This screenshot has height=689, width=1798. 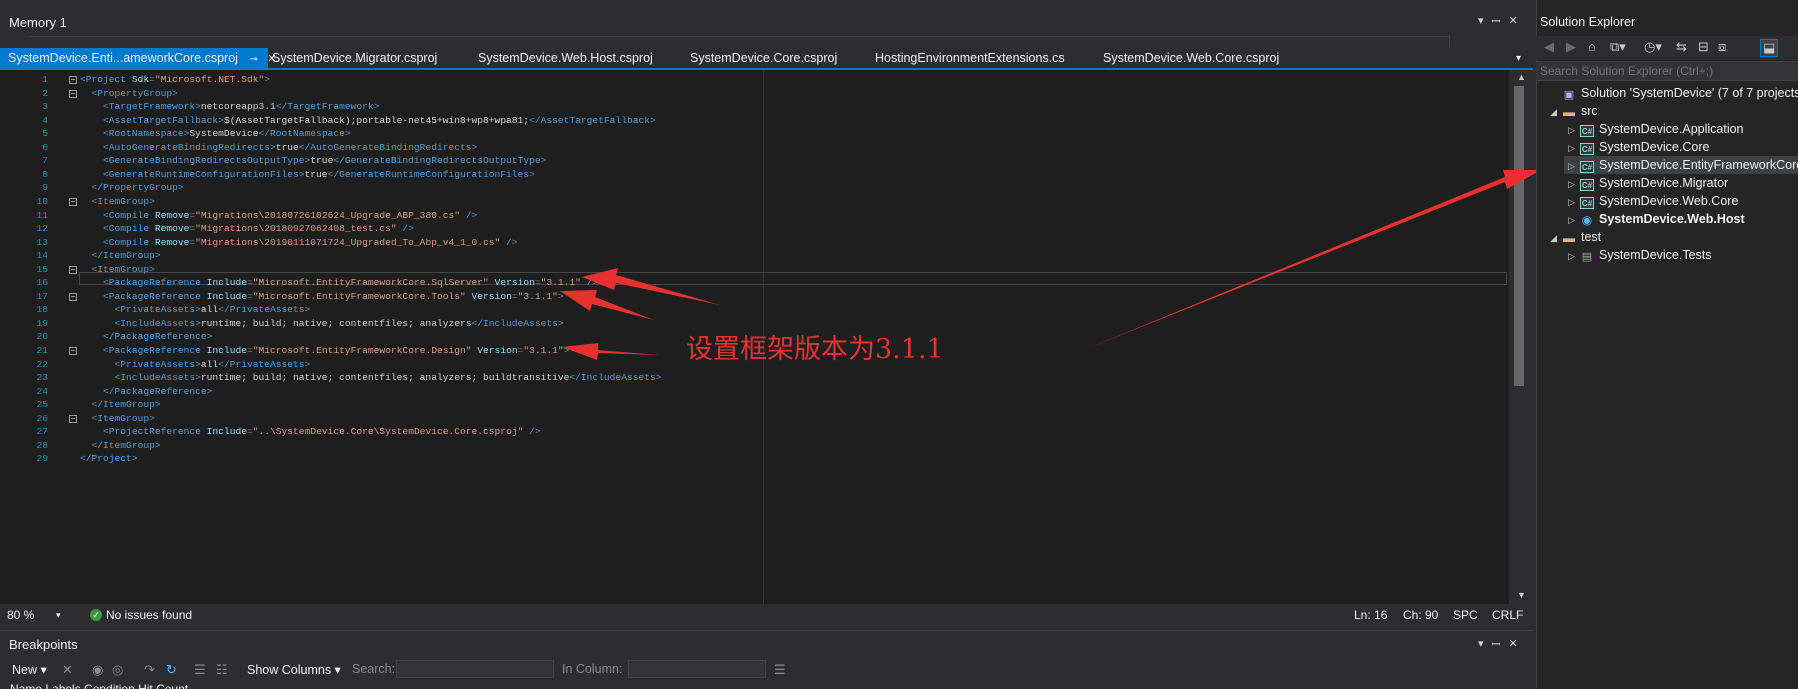 What do you see at coordinates (970, 58) in the screenshot?
I see `tab-hosting-environment-extensions-cs: HostingEnvironmentExtensions.cs` at bounding box center [970, 58].